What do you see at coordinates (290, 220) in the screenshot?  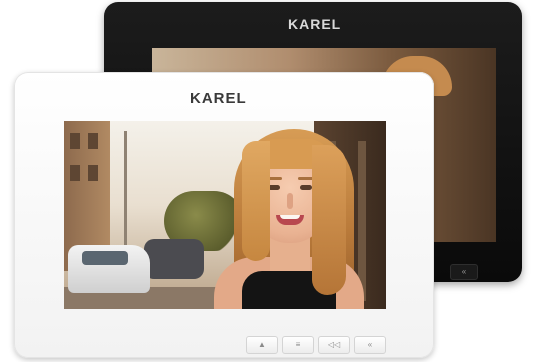 I see `mouth` at bounding box center [290, 220].